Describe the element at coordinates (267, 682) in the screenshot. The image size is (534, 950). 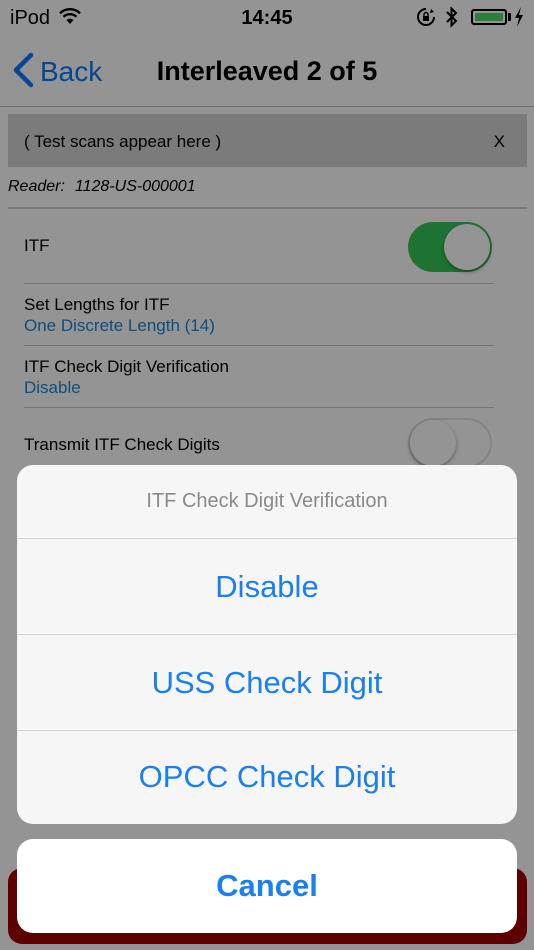
I see `option-uss-check-digit: USS Check Digit` at that location.